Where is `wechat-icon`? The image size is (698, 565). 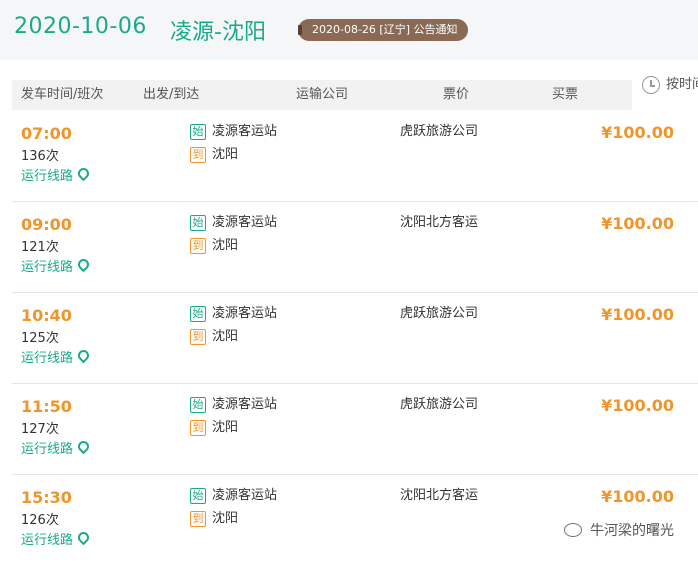 wechat-icon is located at coordinates (573, 530).